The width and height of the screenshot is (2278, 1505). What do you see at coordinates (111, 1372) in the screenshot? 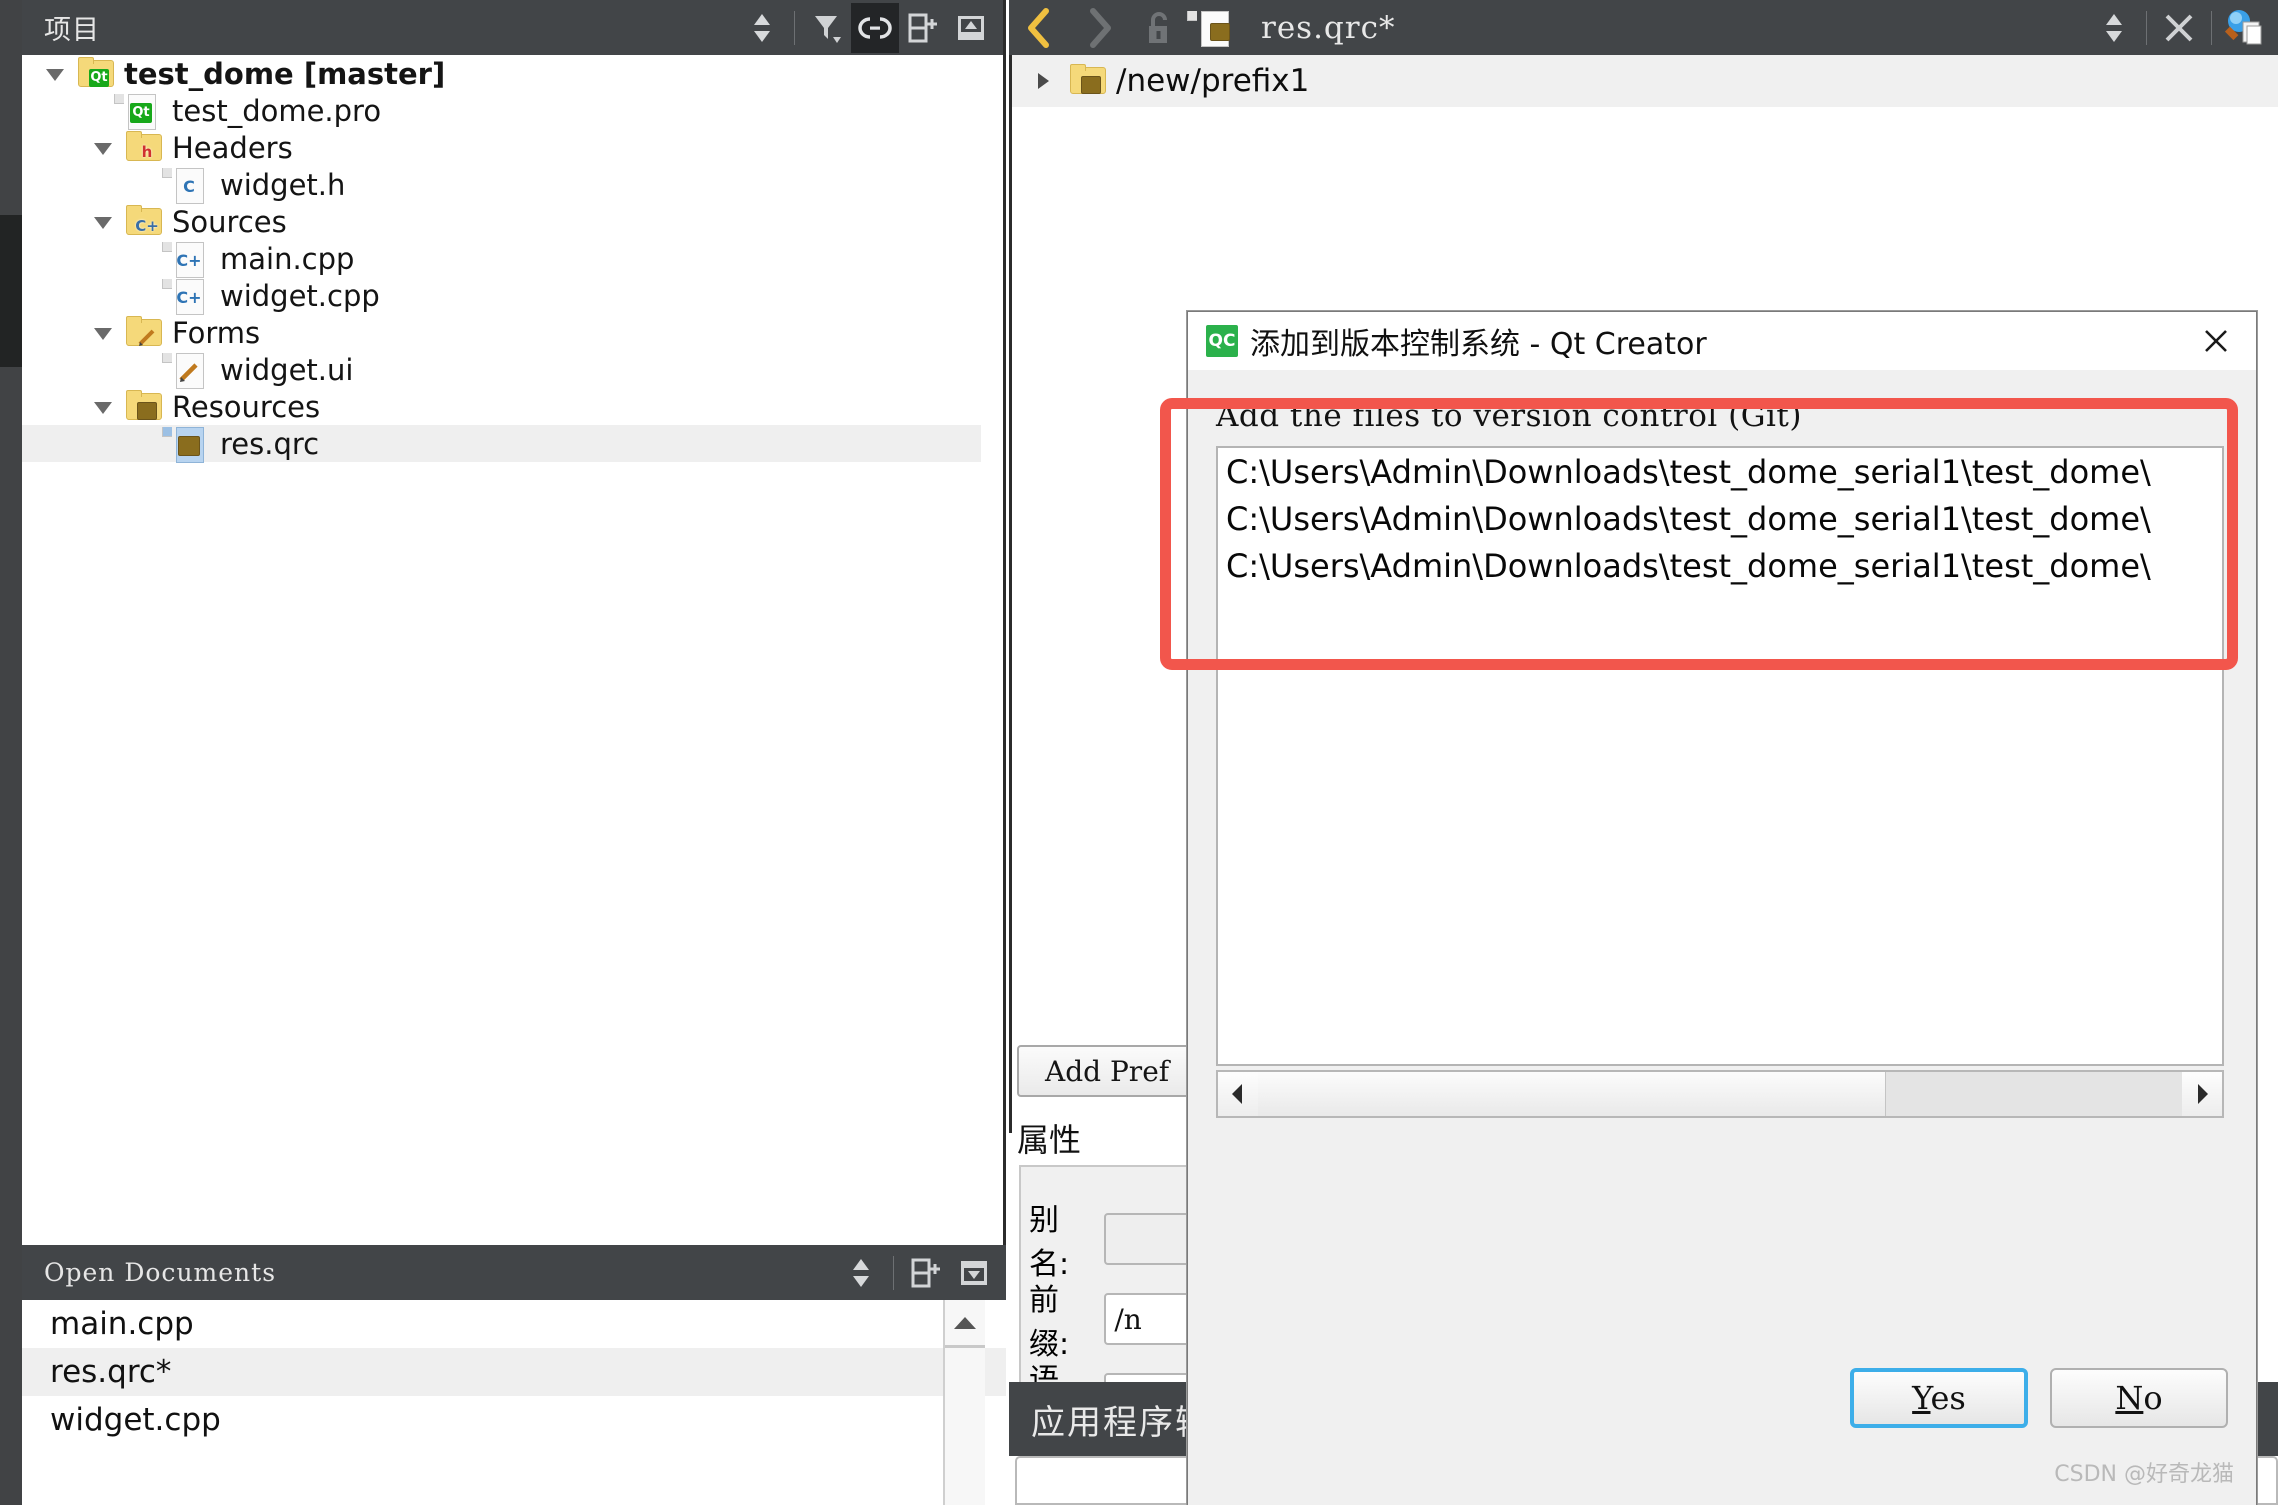
I see `list-item-label: res.qrc*` at bounding box center [111, 1372].